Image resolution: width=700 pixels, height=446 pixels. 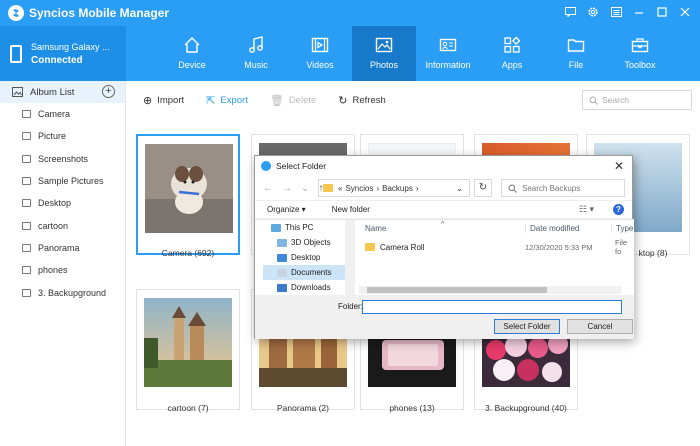 What do you see at coordinates (304, 272) in the screenshot?
I see `tree-item-documents: Documents` at bounding box center [304, 272].